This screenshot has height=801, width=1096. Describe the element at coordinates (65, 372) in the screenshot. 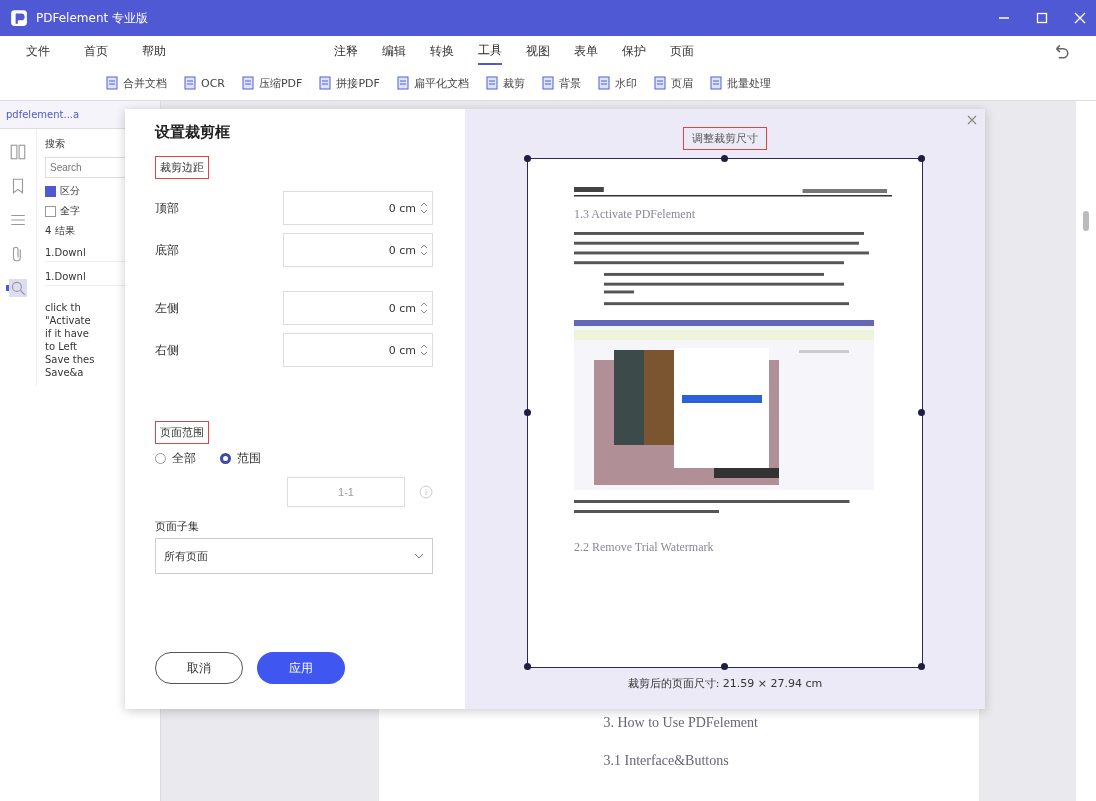

I see `result-snippet: Save&a` at that location.